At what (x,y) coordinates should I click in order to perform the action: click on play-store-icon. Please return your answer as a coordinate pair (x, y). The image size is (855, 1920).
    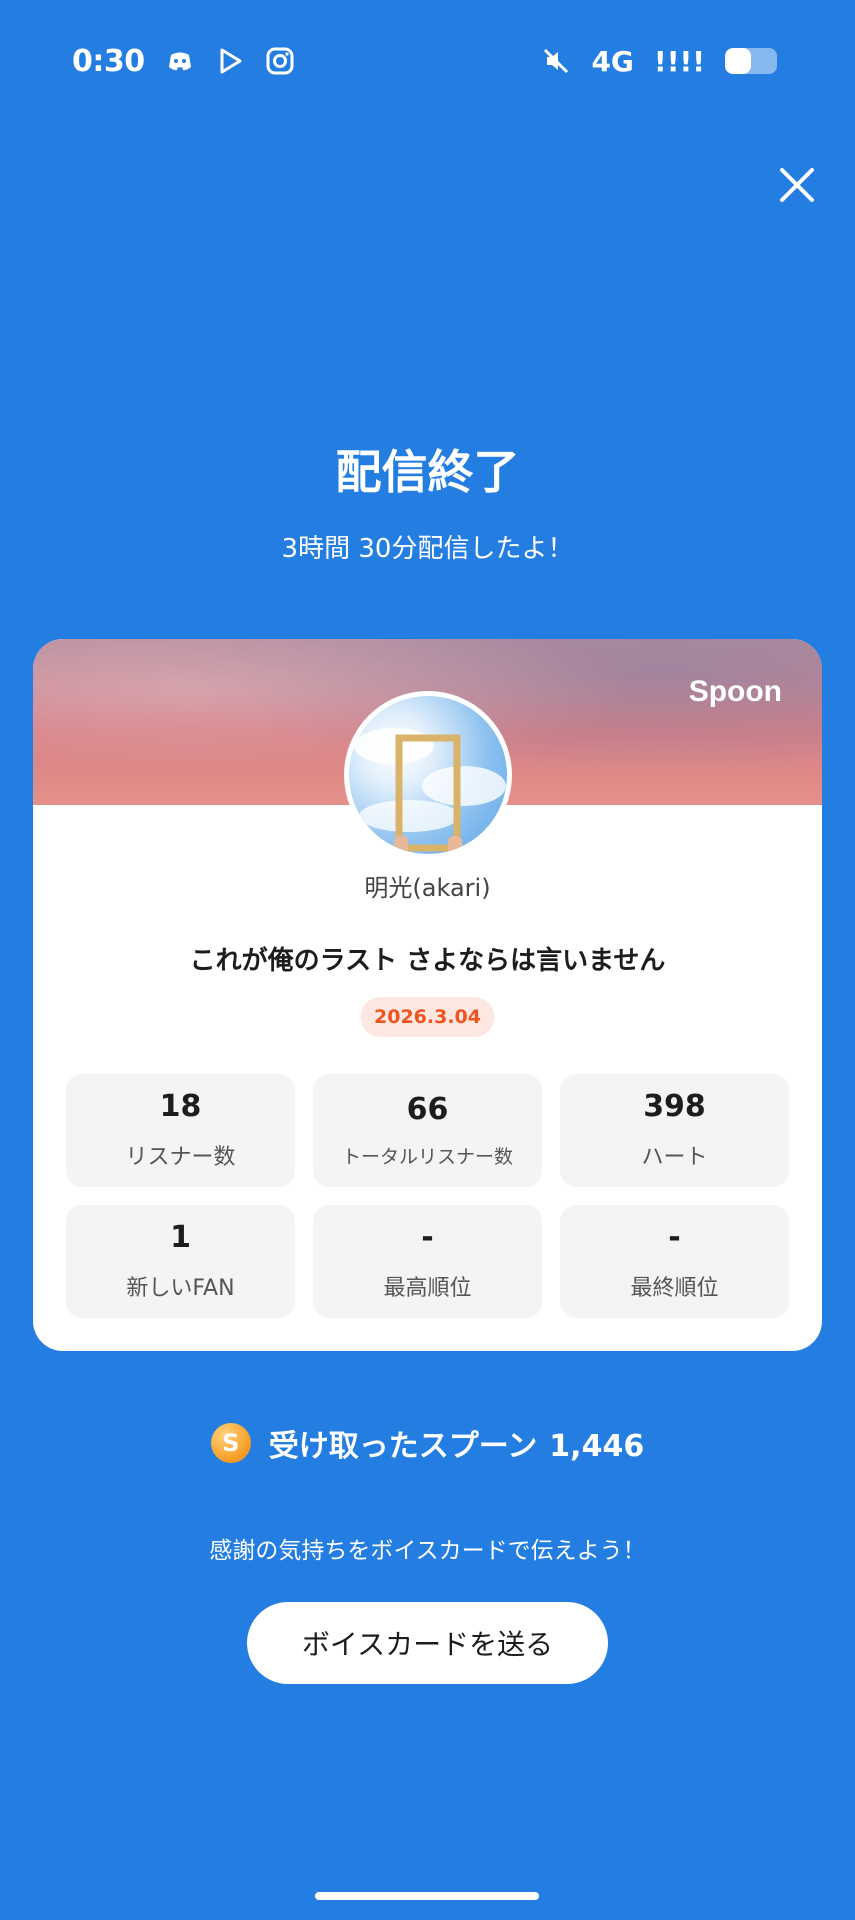
    Looking at the image, I should click on (230, 61).